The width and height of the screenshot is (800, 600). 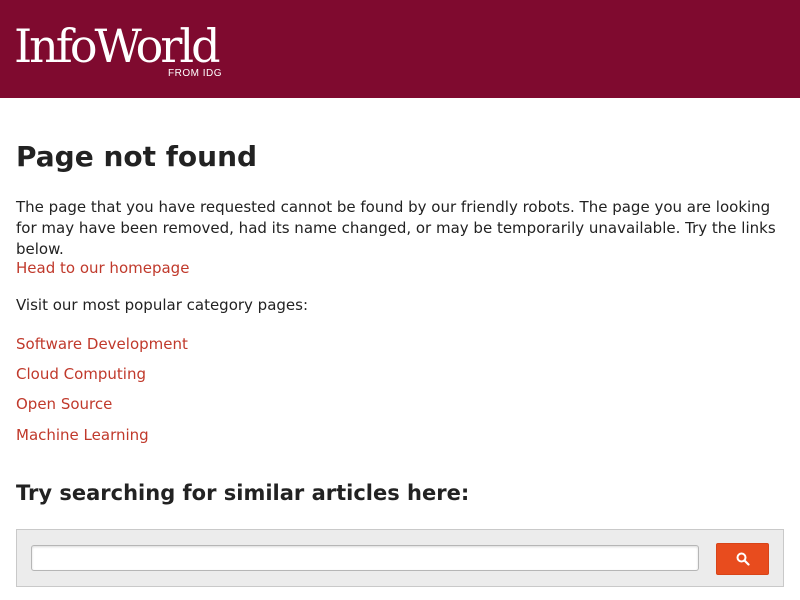 I want to click on search-button, so click(x=742, y=559).